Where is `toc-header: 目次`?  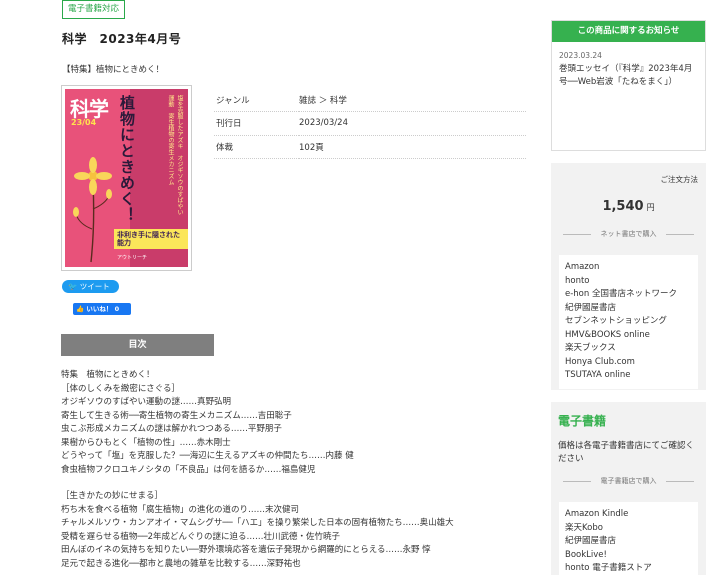 toc-header: 目次 is located at coordinates (137, 345).